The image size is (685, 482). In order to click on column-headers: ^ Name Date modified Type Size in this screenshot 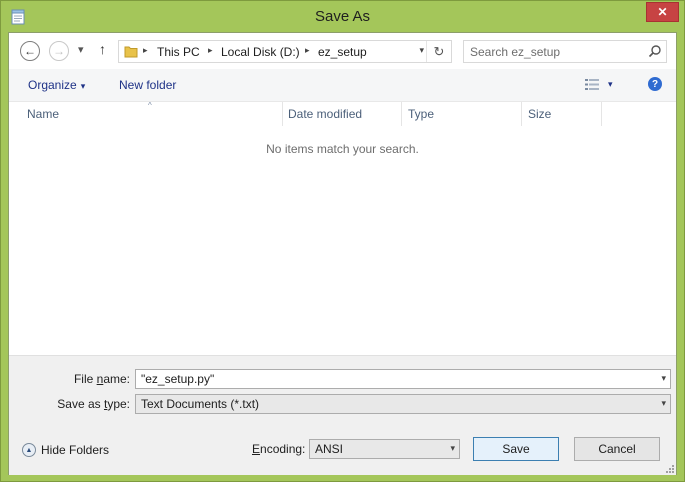, I will do `click(342, 113)`.